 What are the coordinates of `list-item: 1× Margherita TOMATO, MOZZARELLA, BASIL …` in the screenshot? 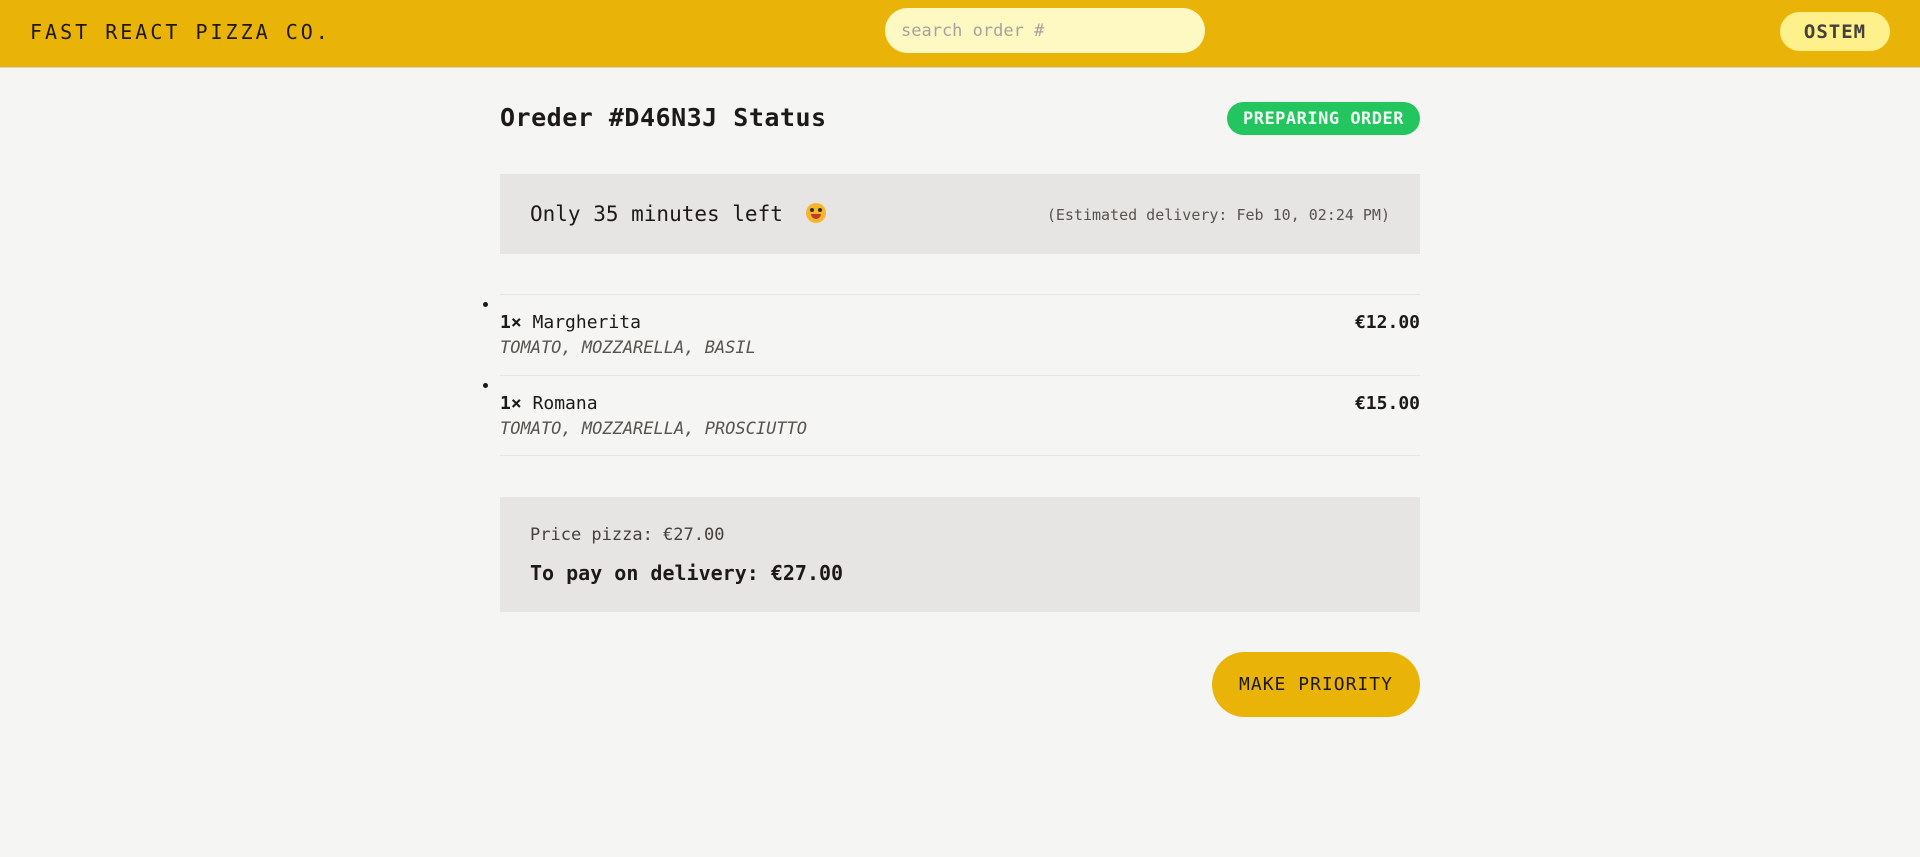 It's located at (960, 334).